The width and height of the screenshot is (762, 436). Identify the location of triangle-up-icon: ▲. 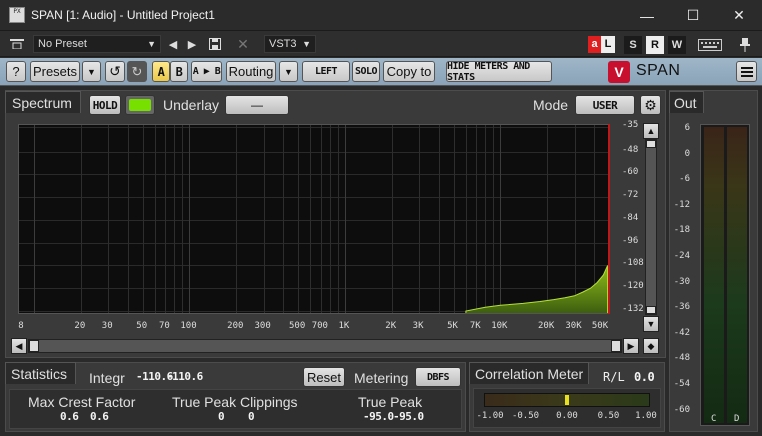
(651, 131).